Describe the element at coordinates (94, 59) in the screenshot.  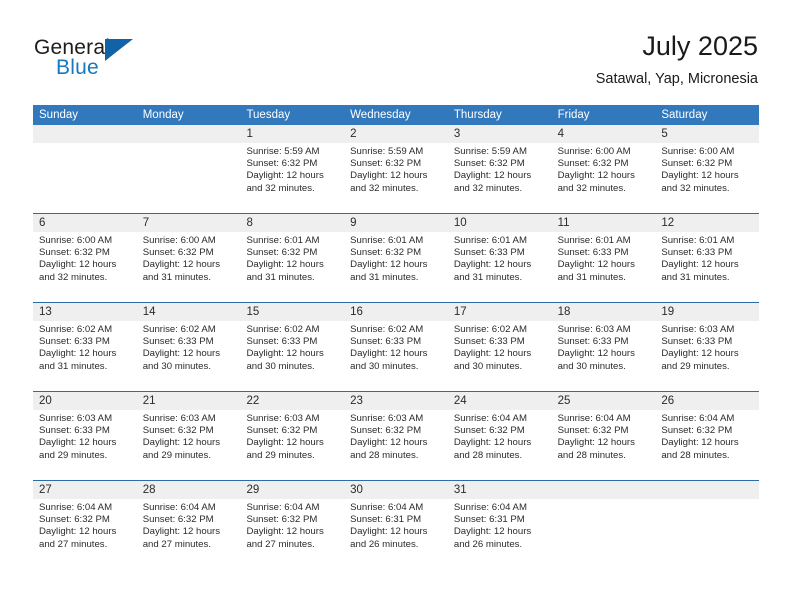
I see `general-blue-logo: General Blue` at that location.